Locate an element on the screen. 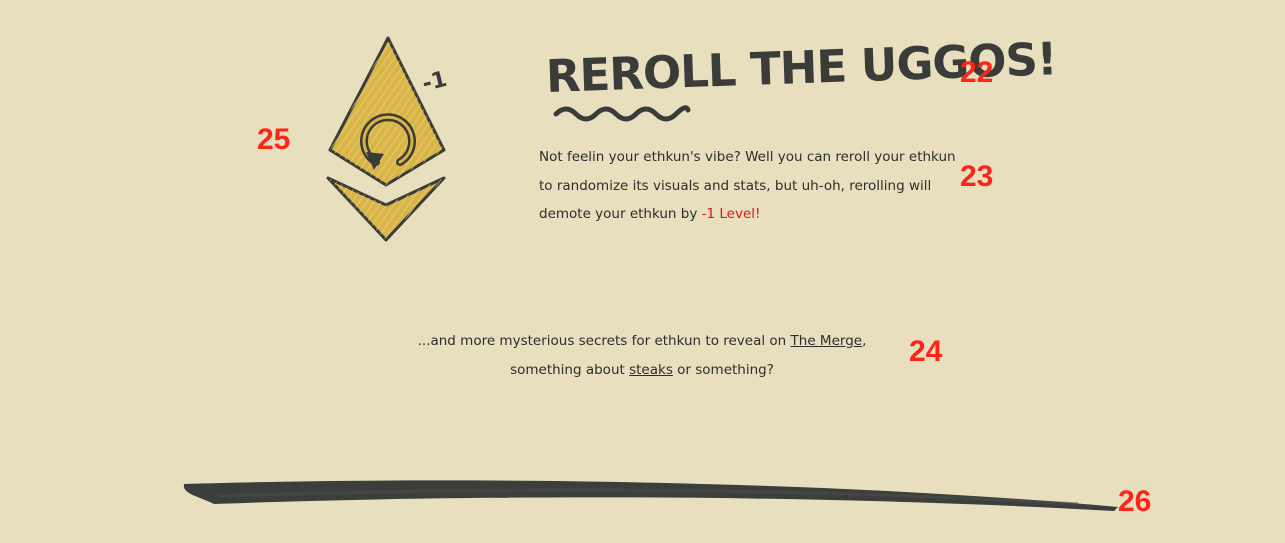 The image size is (1285, 543). annotation-marker-24: 24 is located at coordinates (926, 351).